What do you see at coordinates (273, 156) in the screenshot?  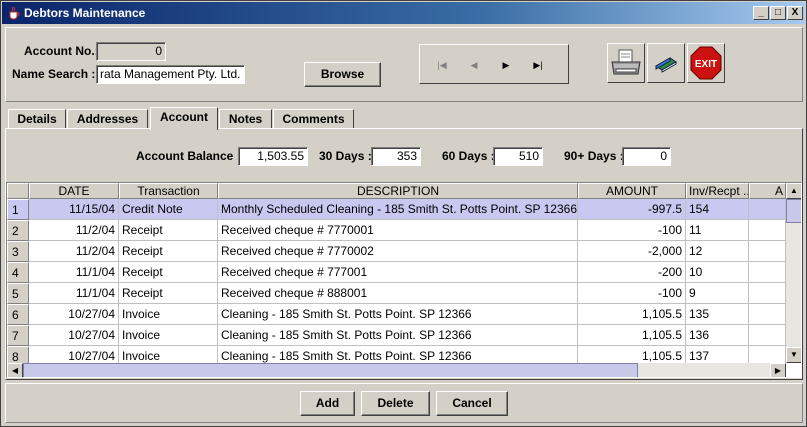 I see `account-balance-field: 1,503.55` at bounding box center [273, 156].